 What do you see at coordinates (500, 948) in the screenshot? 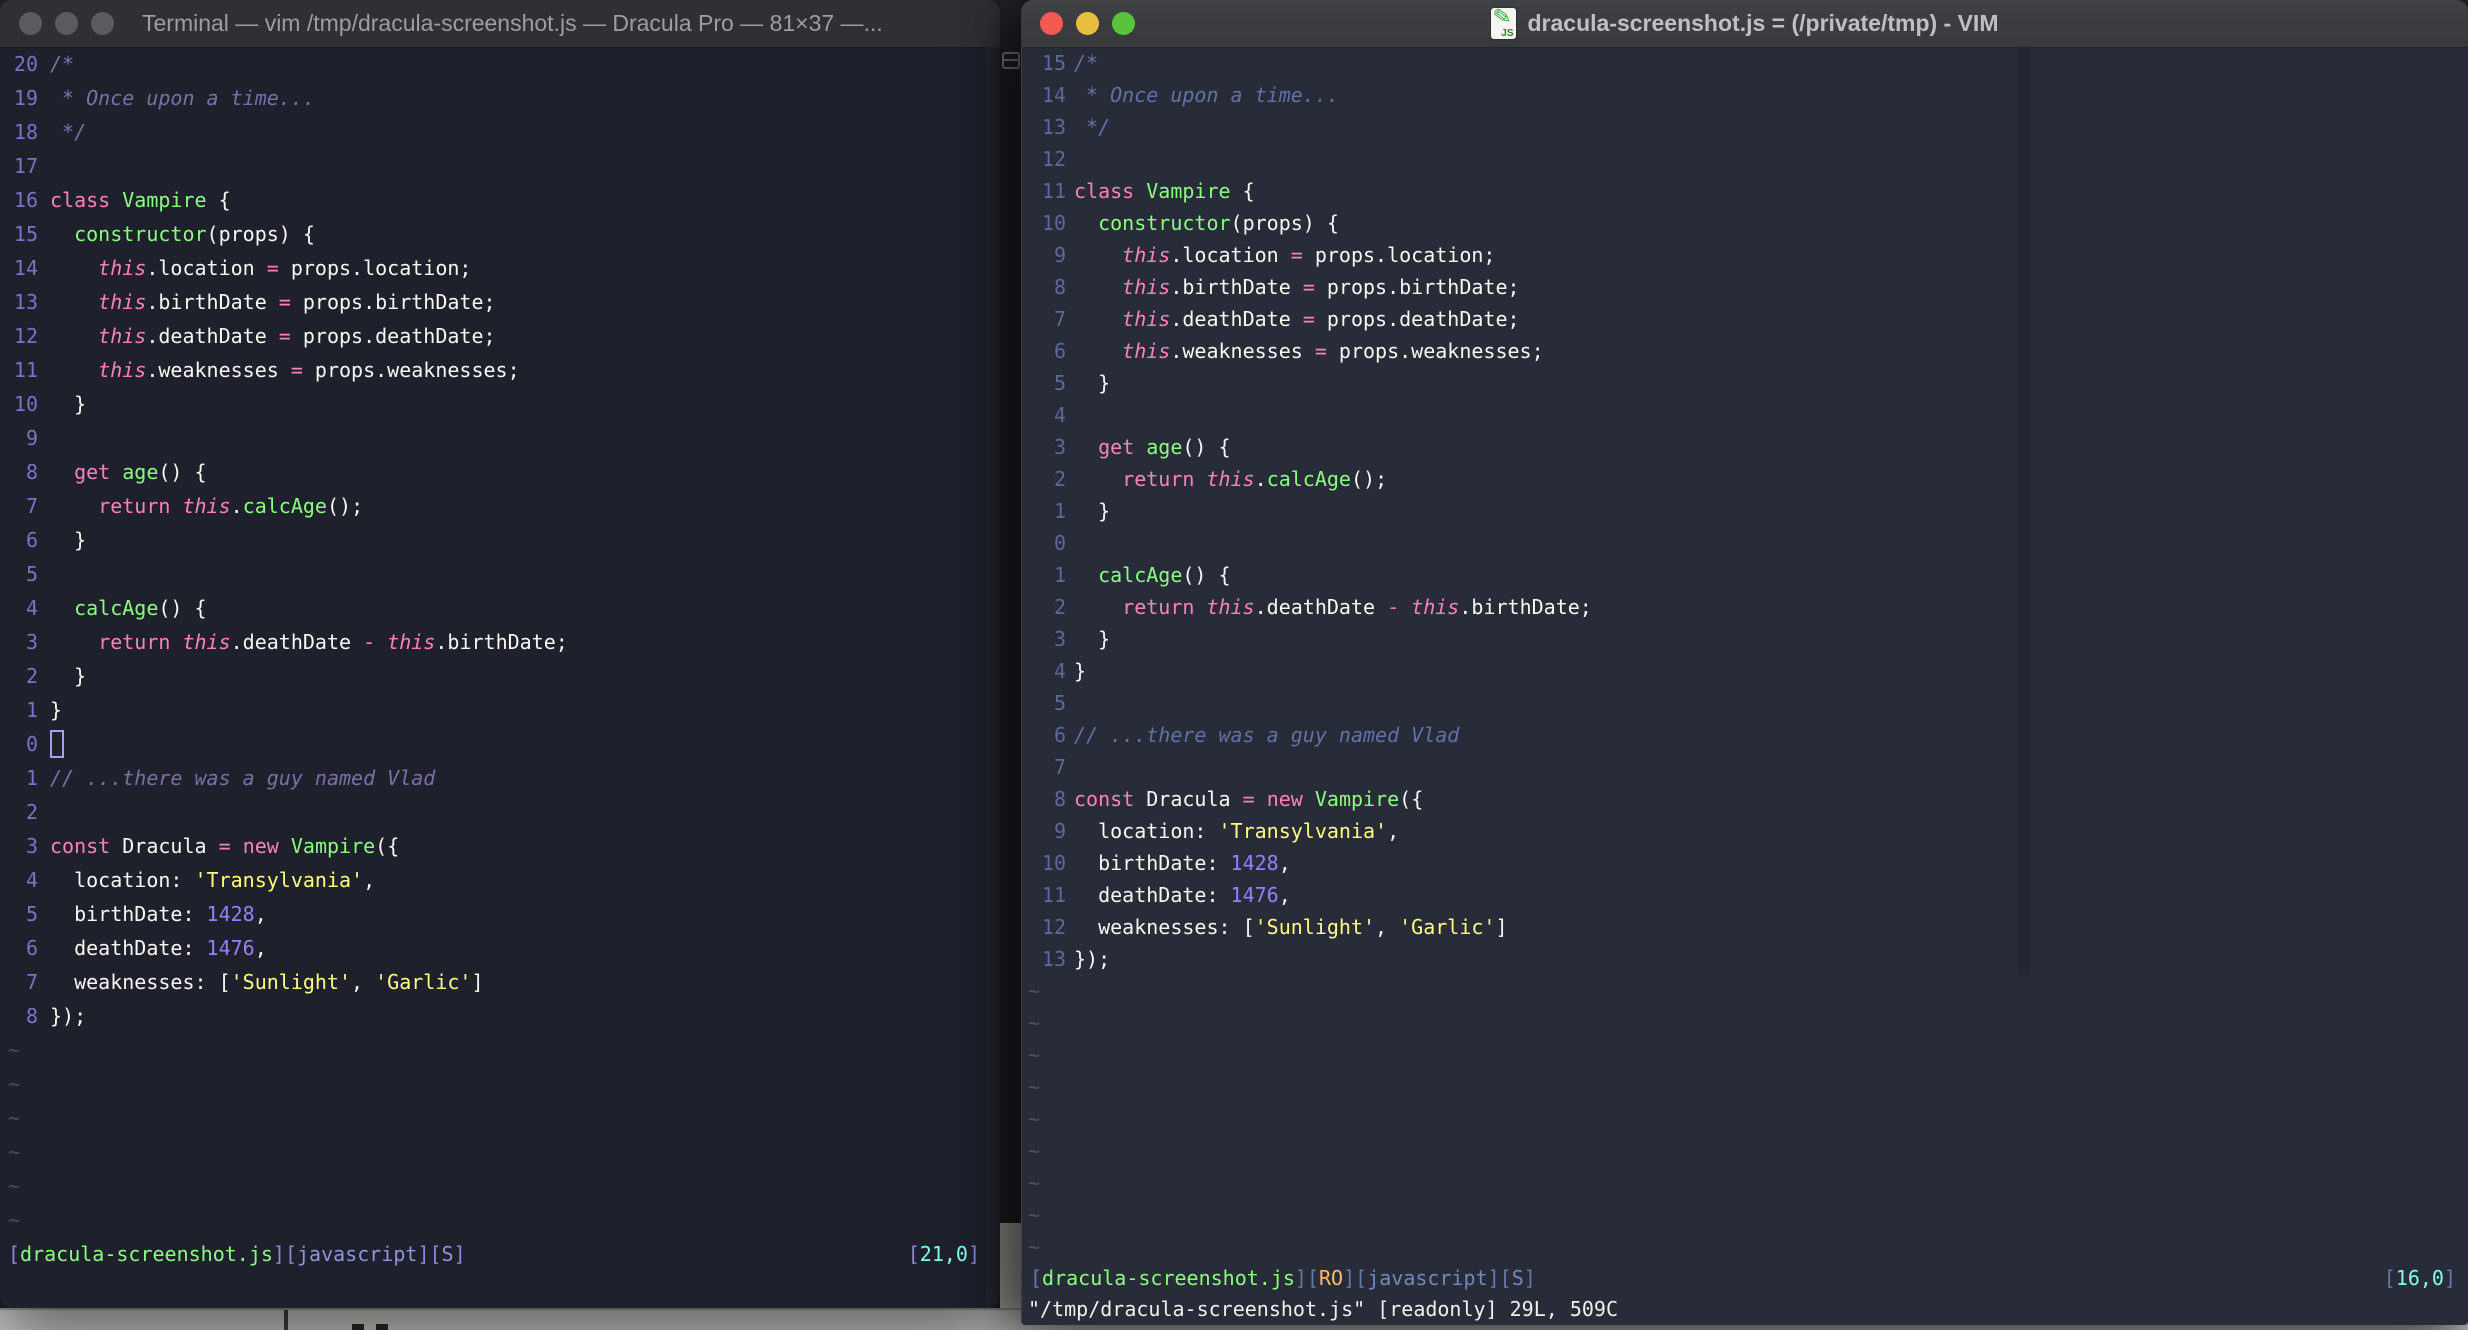
I see `code-line: 6 deathDate: 1476,` at bounding box center [500, 948].